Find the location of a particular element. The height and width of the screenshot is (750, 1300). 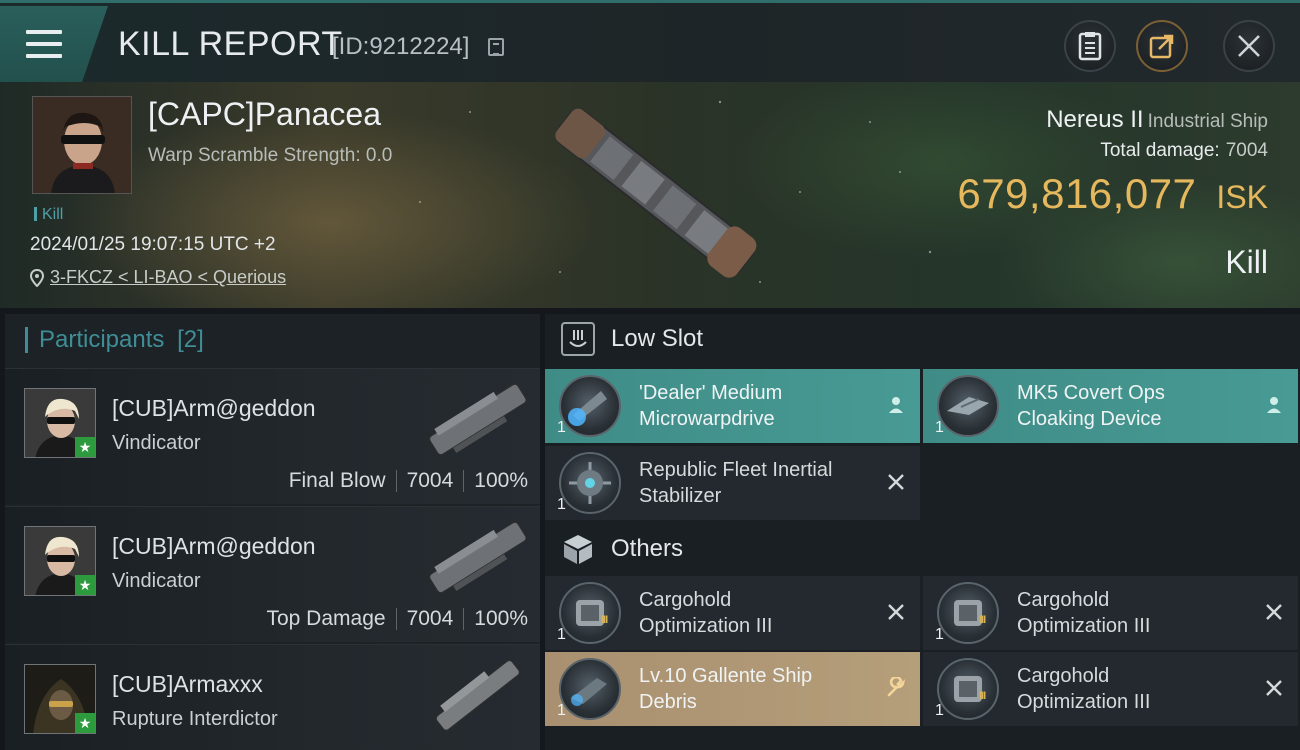

module-name: Republic Fleet Inertial Stabilizer is located at coordinates (754, 483).